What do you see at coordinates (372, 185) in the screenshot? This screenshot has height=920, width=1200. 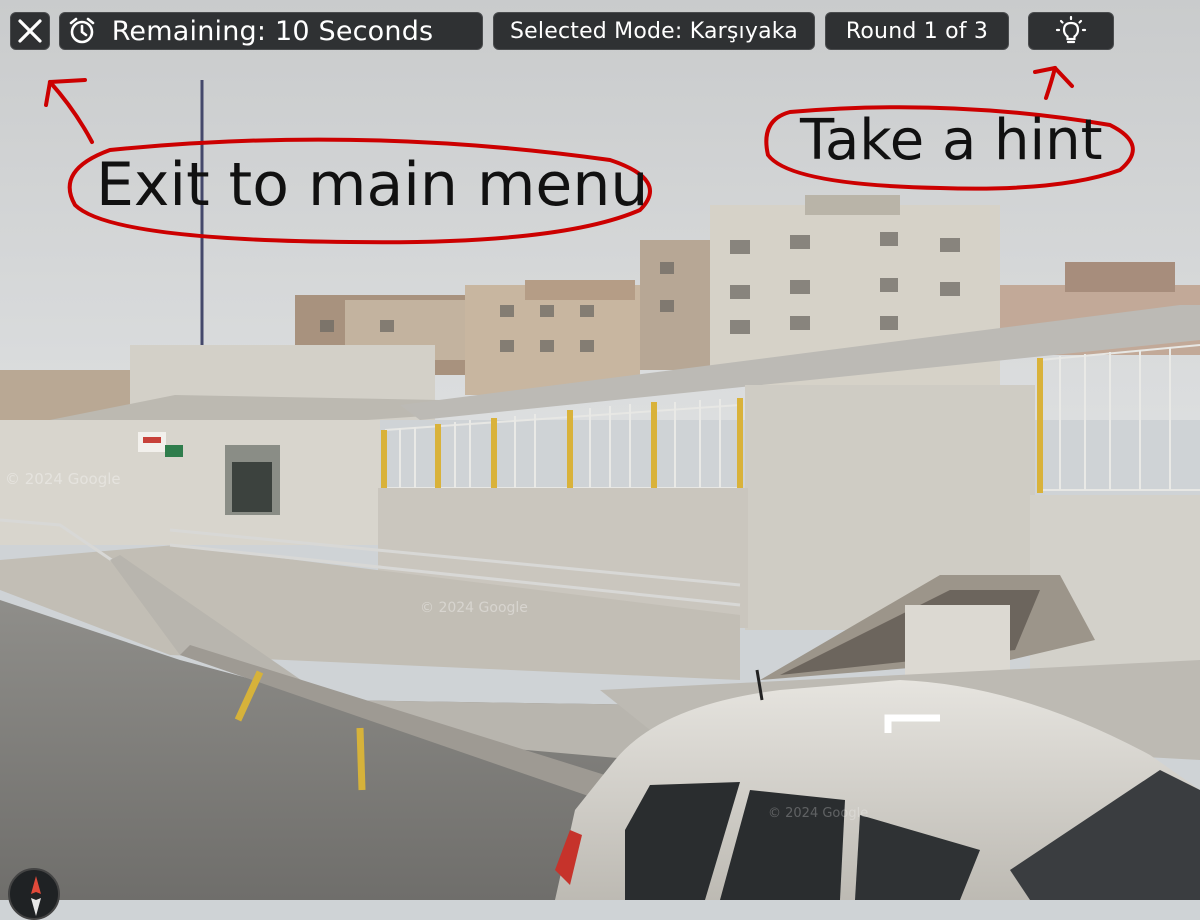 I see `exit-annotation-label: Exit to main menu` at bounding box center [372, 185].